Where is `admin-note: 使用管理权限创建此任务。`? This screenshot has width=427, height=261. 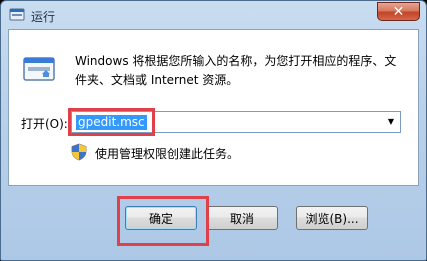
admin-note: 使用管理权限创建此任务。 is located at coordinates (167, 154).